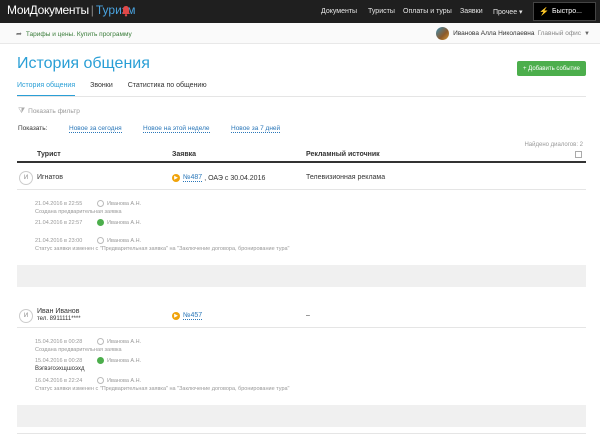 Image resolution: width=600 pixels, height=445 pixels. What do you see at coordinates (193, 316) in the screenshot?
I see `request-link: №457` at bounding box center [193, 316].